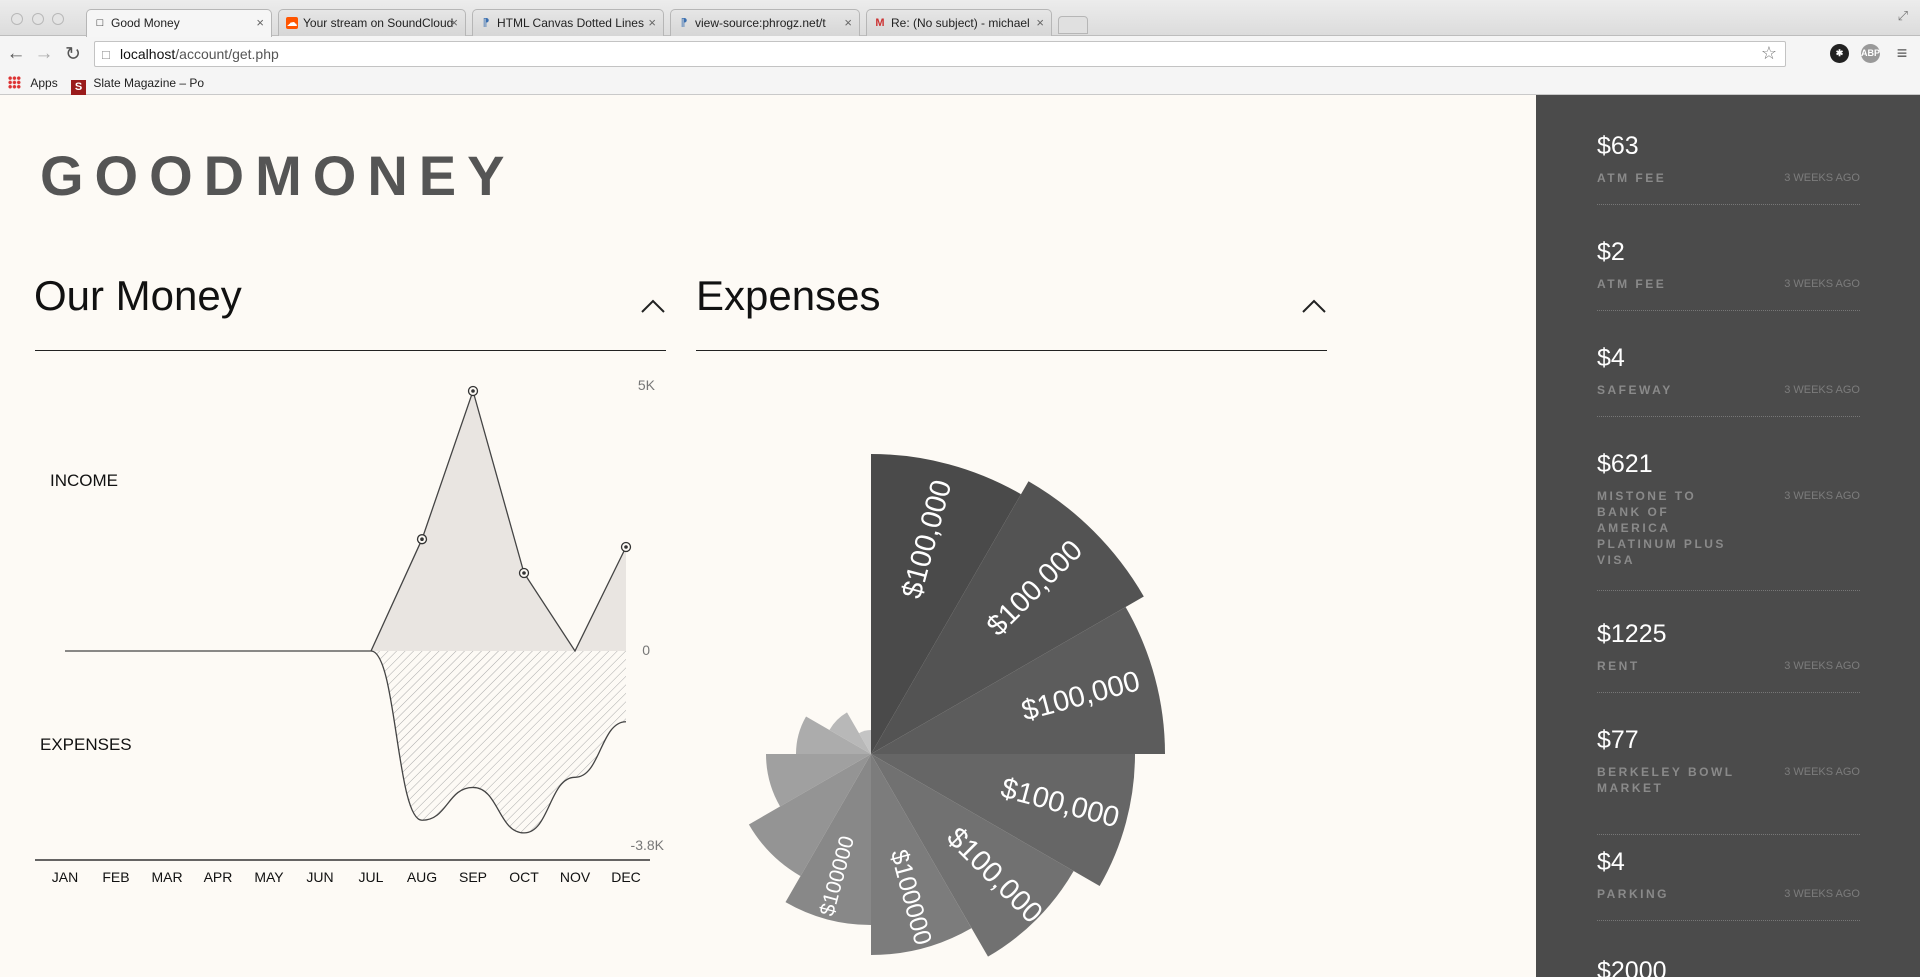 Image resolution: width=1920 pixels, height=977 pixels. Describe the element at coordinates (1870, 53) in the screenshot. I see `adblock-icon: ABP` at that location.